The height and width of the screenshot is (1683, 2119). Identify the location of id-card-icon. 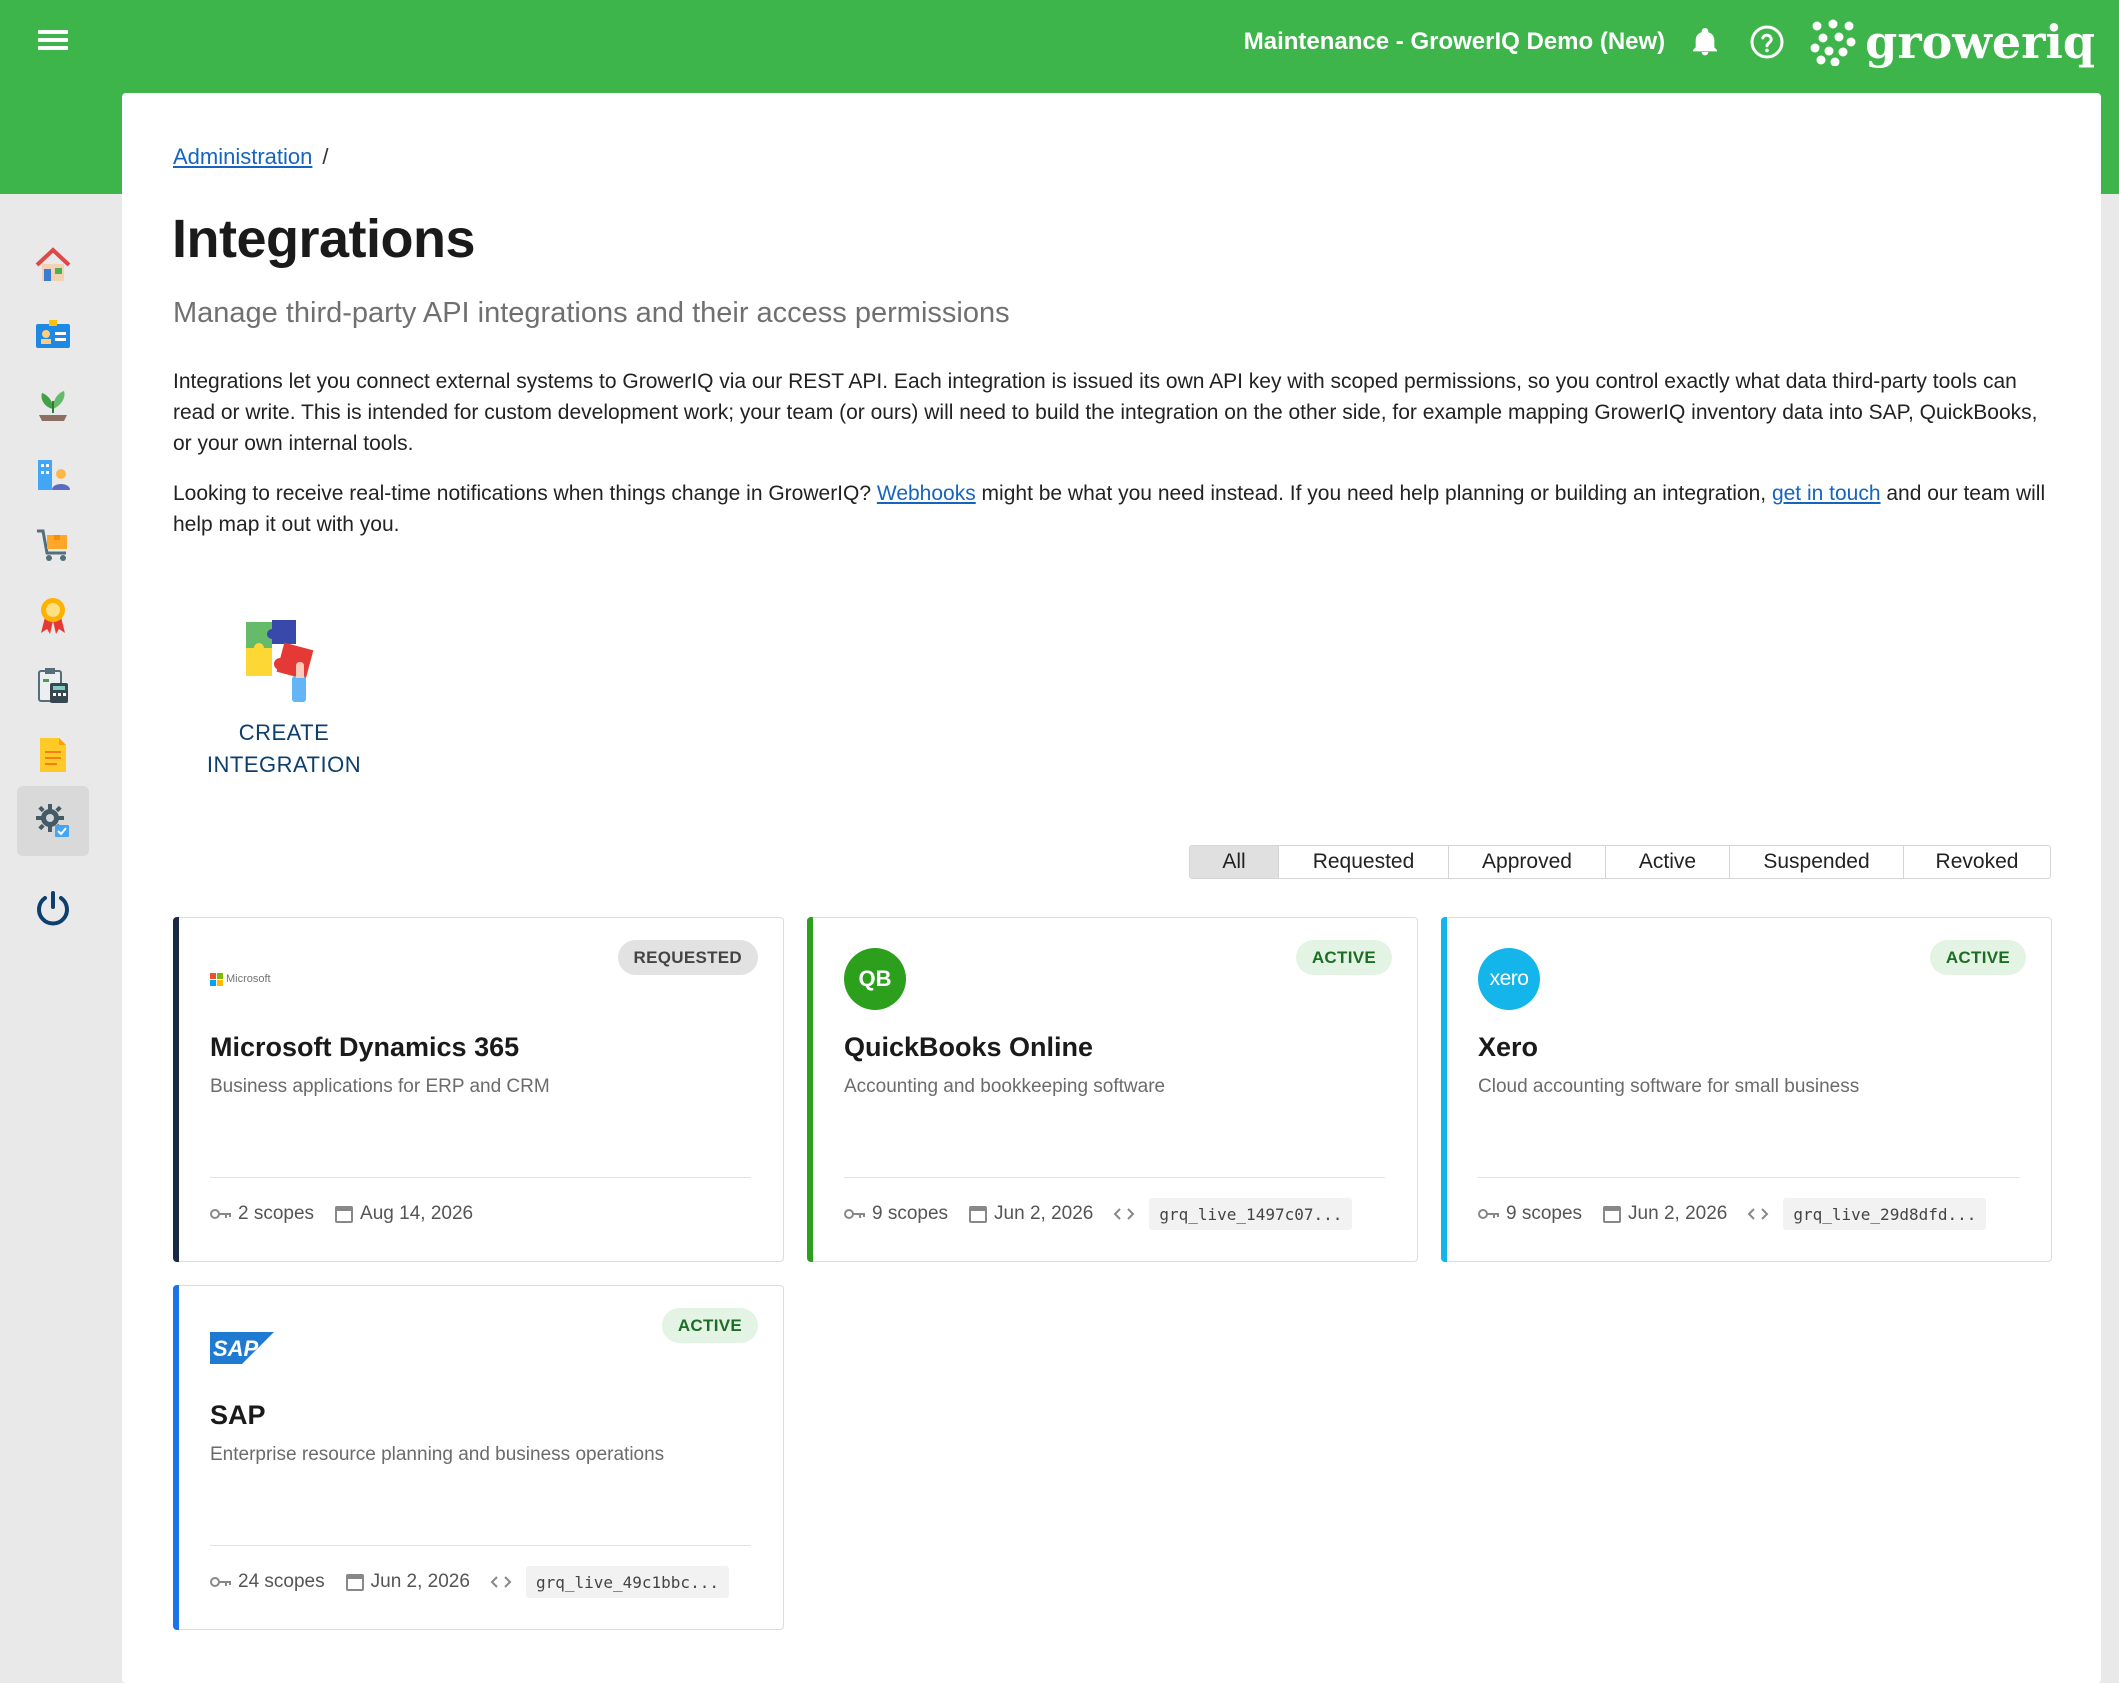
(53, 334).